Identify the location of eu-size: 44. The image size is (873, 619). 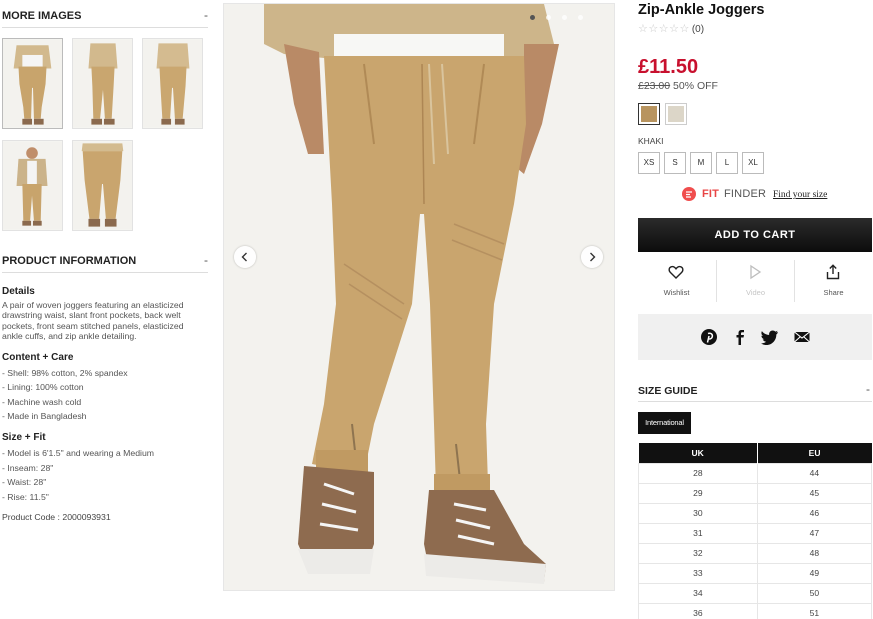
(814, 473).